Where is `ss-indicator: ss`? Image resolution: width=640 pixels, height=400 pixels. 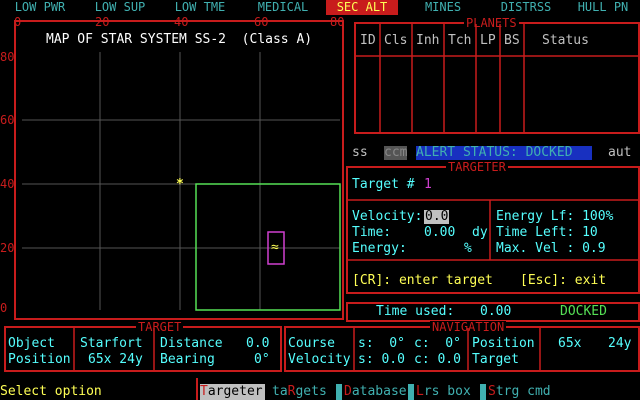
ss-indicator: ss is located at coordinates (360, 152).